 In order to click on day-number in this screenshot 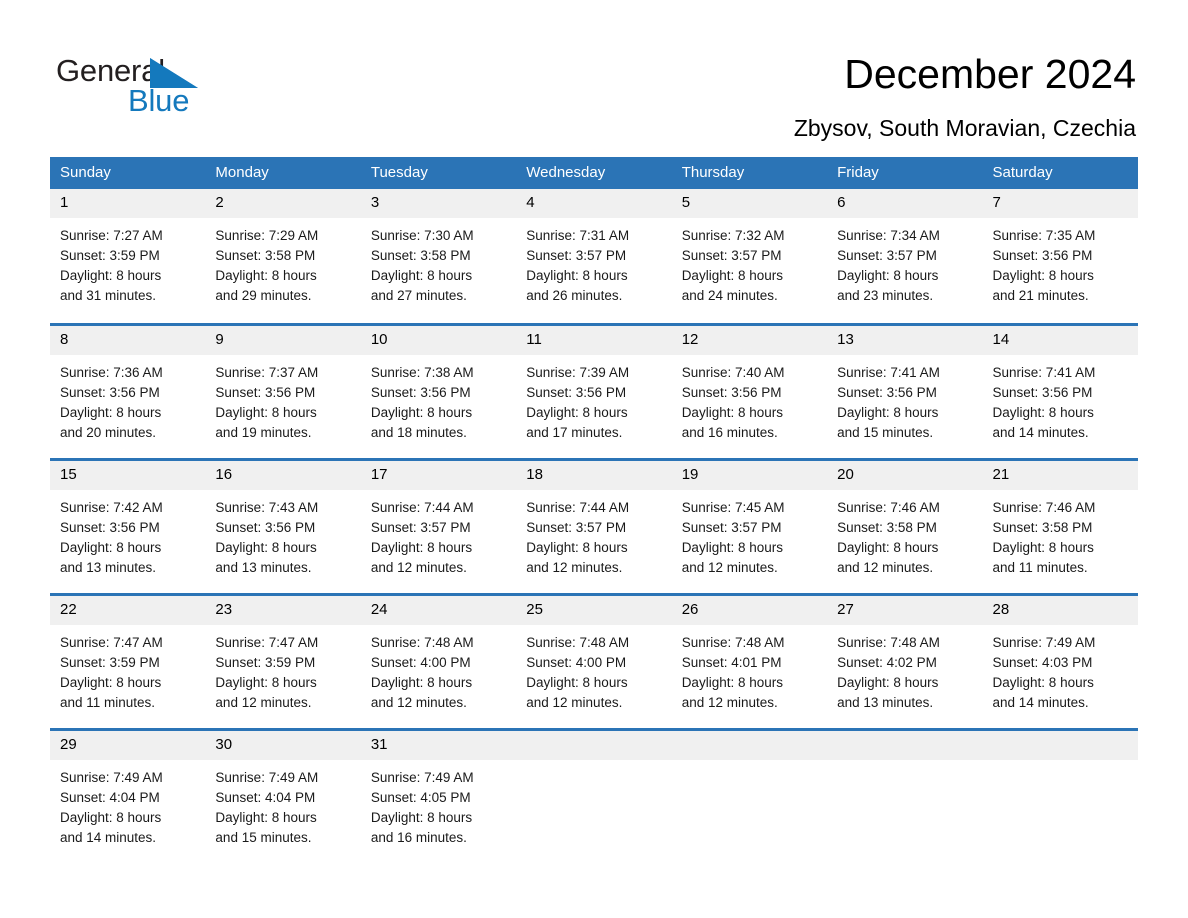, I will do `click(905, 745)`.